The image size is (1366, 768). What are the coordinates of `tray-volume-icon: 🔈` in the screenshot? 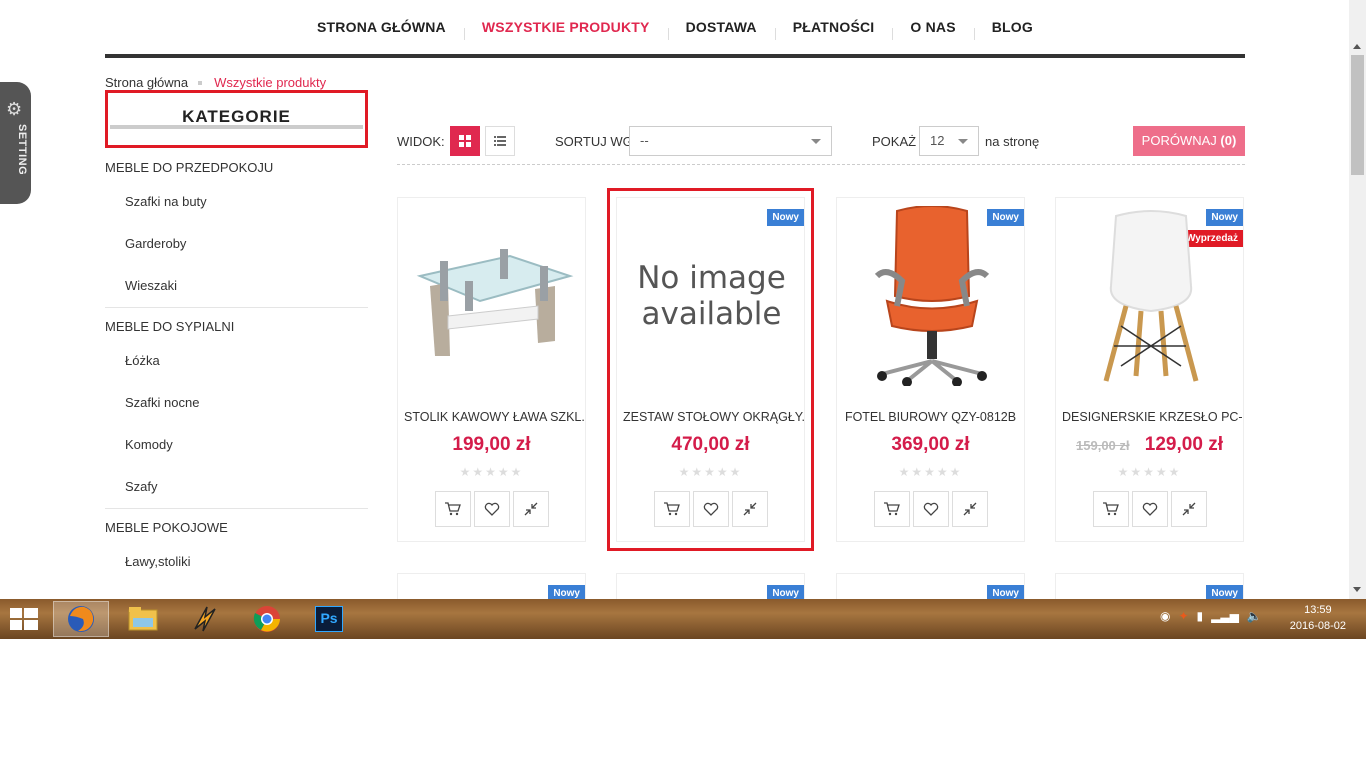 It's located at (1254, 616).